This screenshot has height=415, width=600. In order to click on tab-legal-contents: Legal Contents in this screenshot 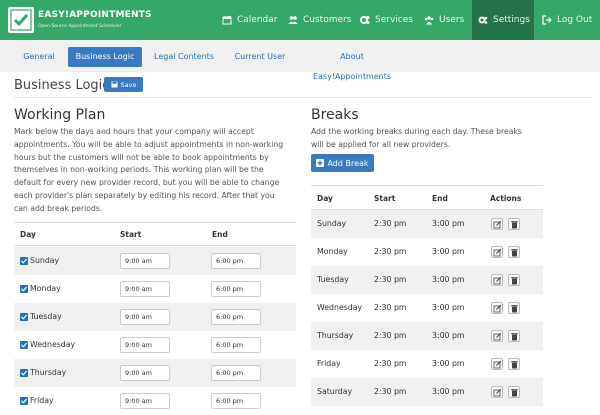, I will do `click(184, 57)`.